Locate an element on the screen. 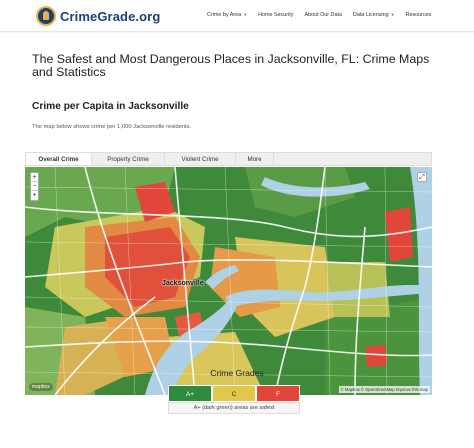 The image size is (474, 448). grades-legend: A+ C F is located at coordinates (234, 393).